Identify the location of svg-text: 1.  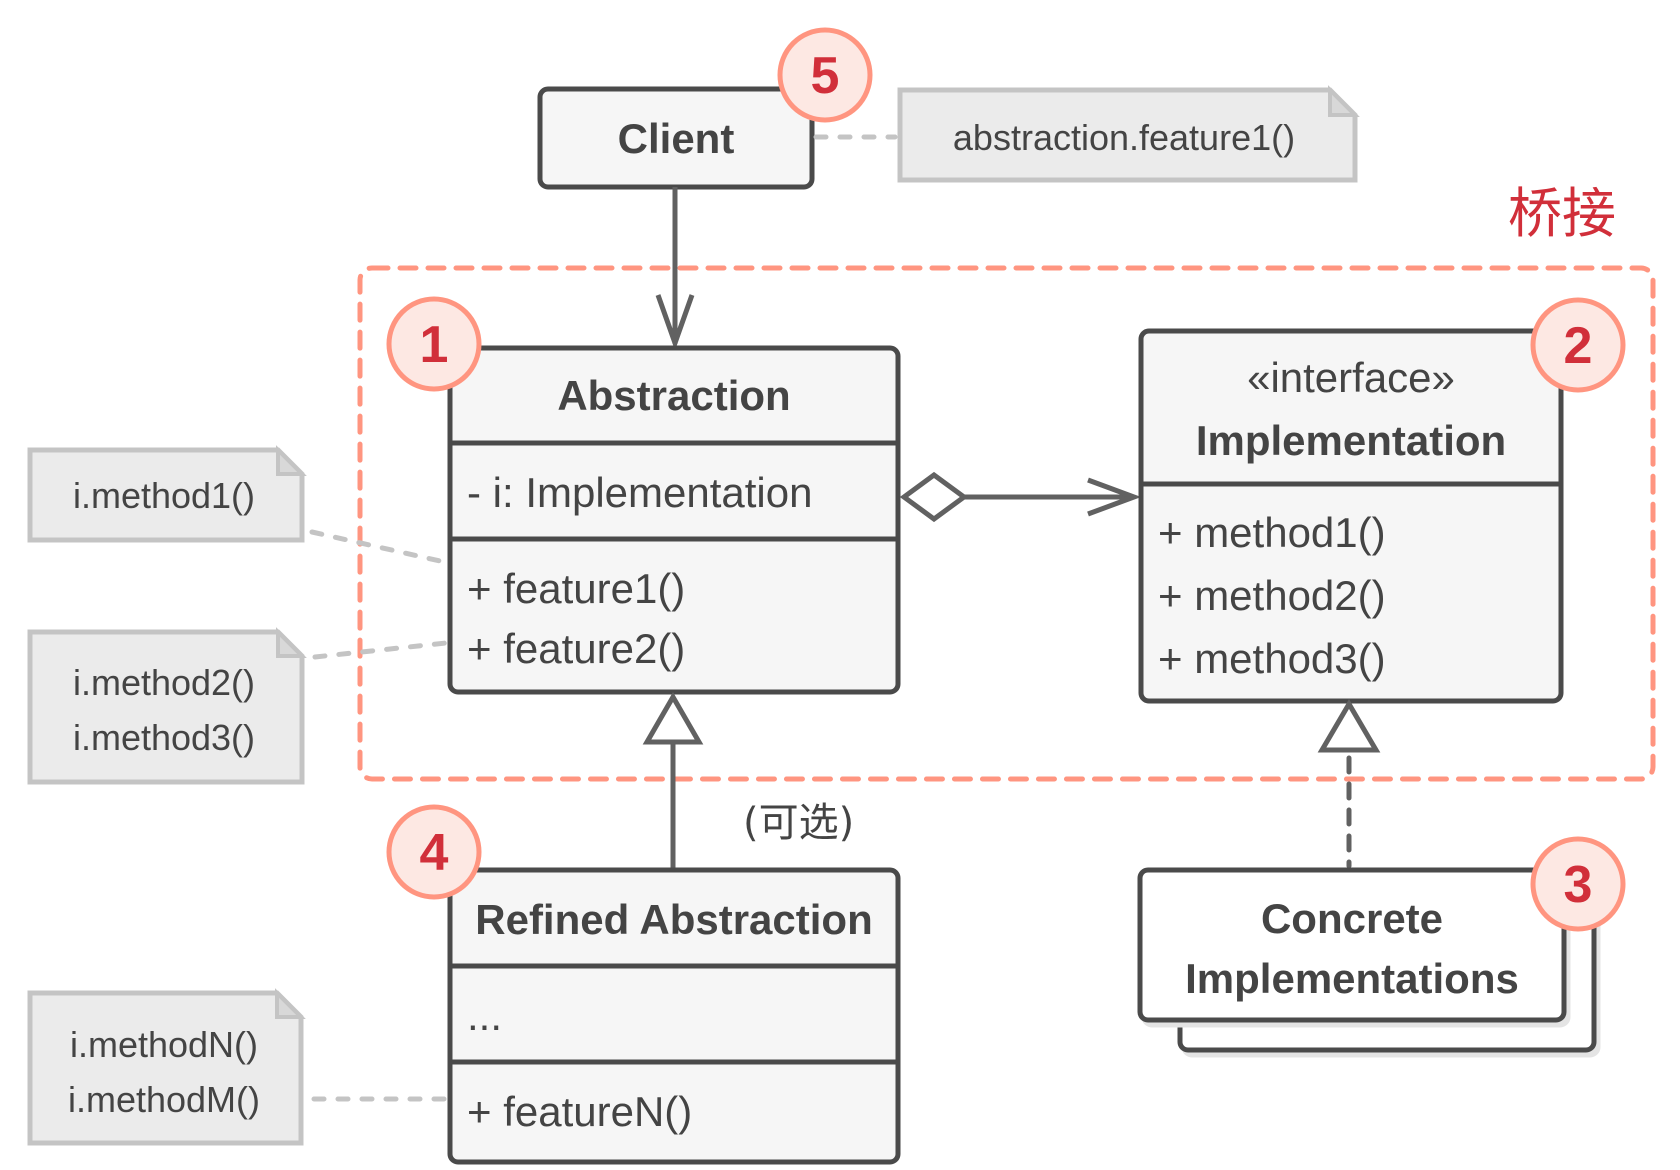
(434, 345).